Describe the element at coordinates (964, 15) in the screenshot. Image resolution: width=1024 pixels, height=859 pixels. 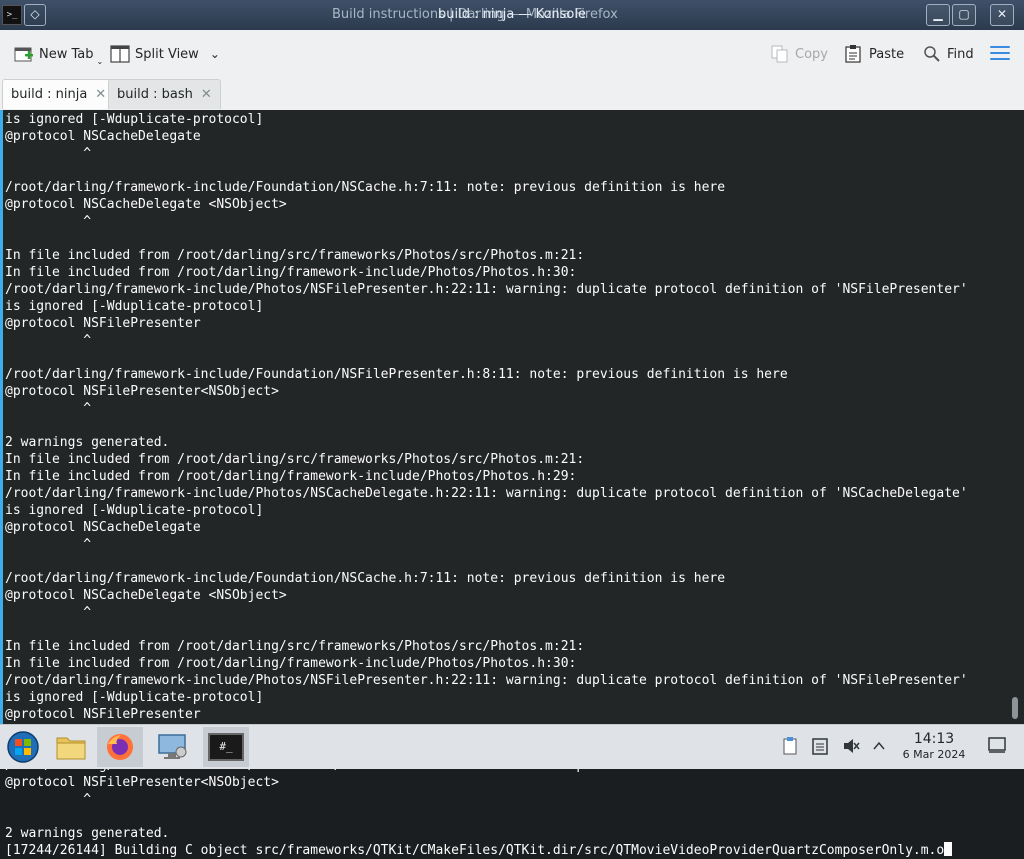
I see `maximize-button: ▢` at that location.